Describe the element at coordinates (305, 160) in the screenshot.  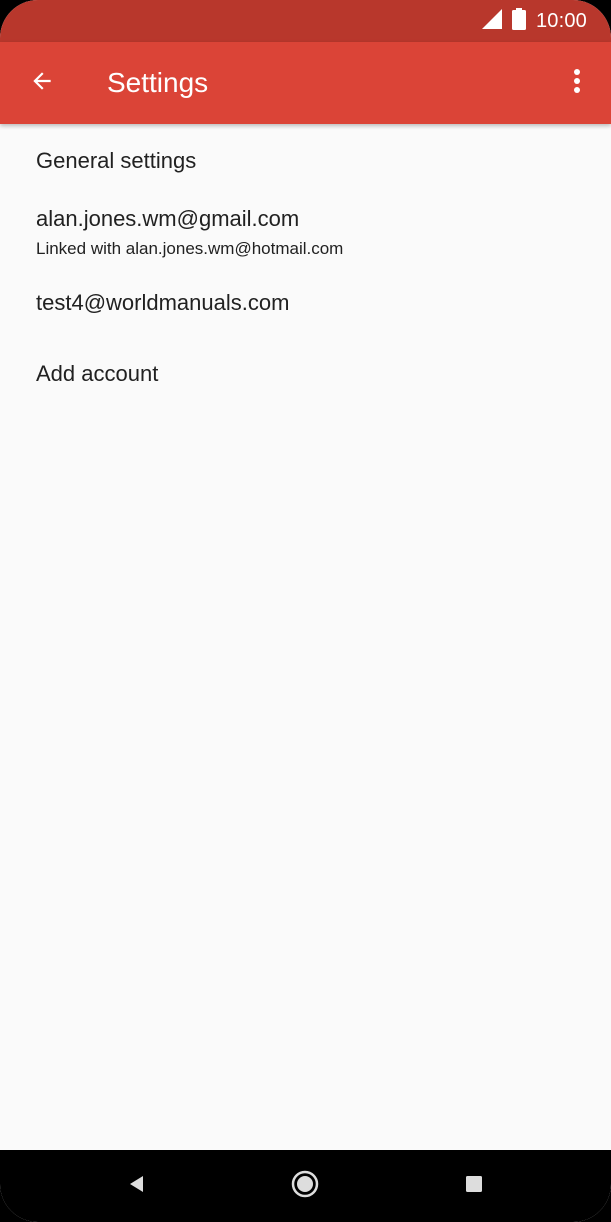
I see `general-settings-item: General settings` at that location.